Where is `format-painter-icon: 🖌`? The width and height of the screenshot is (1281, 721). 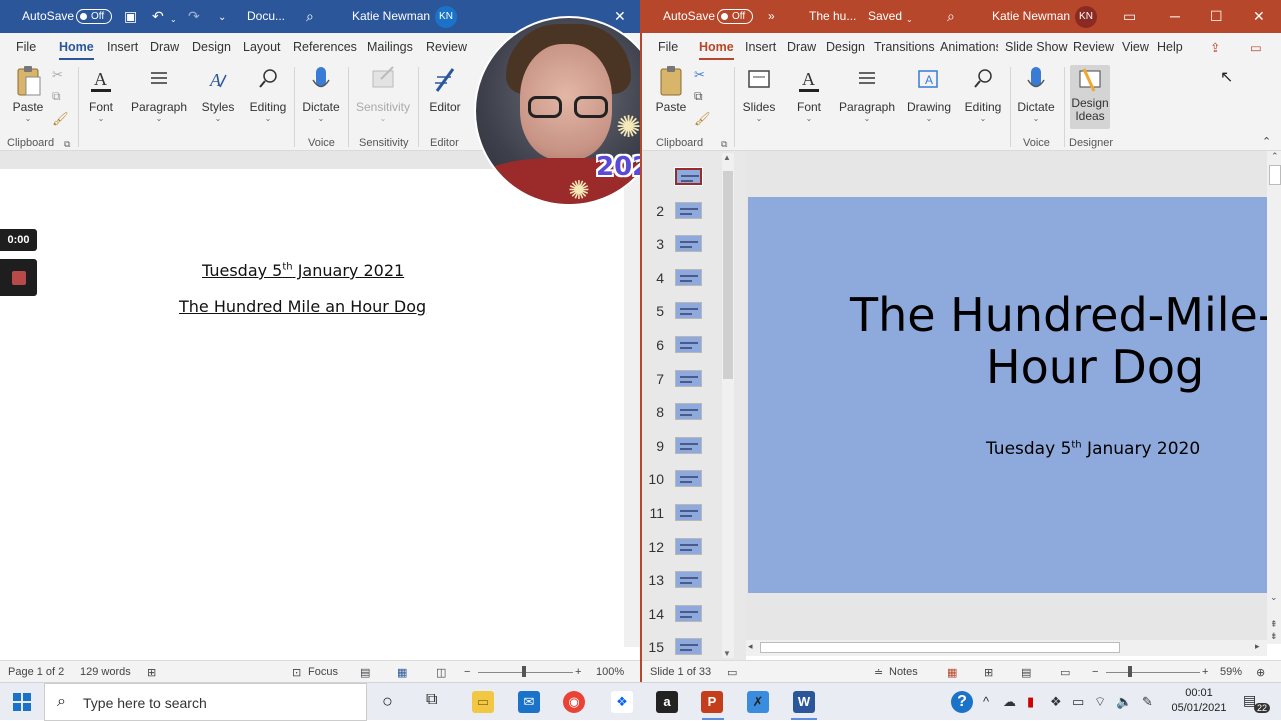 format-painter-icon: 🖌 is located at coordinates (702, 119).